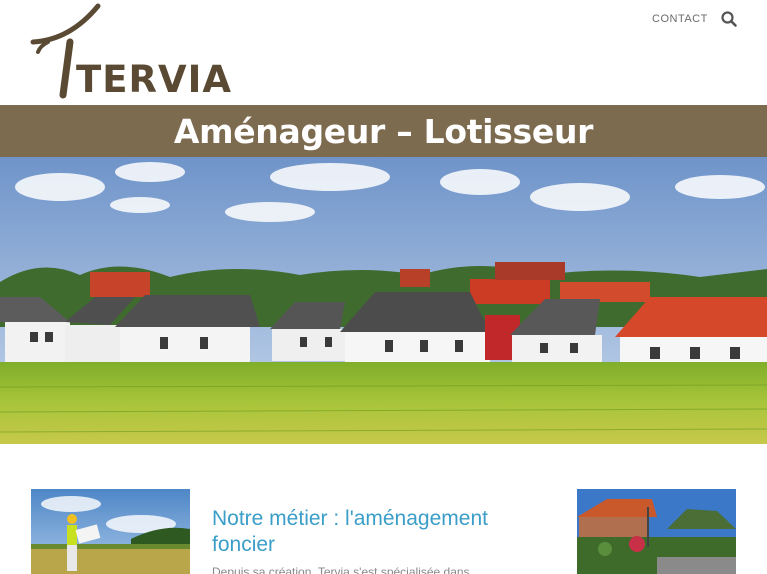 The height and width of the screenshot is (574, 767). Describe the element at coordinates (110, 531) in the screenshot. I see `worker-image` at that location.